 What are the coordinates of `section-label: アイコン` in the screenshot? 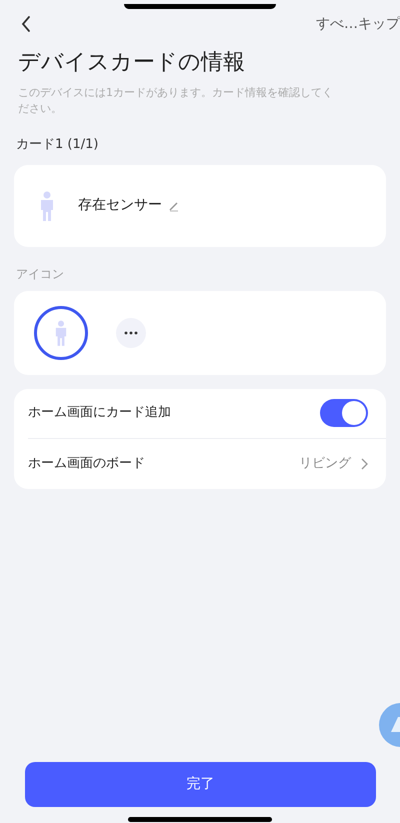 It's located at (40, 274).